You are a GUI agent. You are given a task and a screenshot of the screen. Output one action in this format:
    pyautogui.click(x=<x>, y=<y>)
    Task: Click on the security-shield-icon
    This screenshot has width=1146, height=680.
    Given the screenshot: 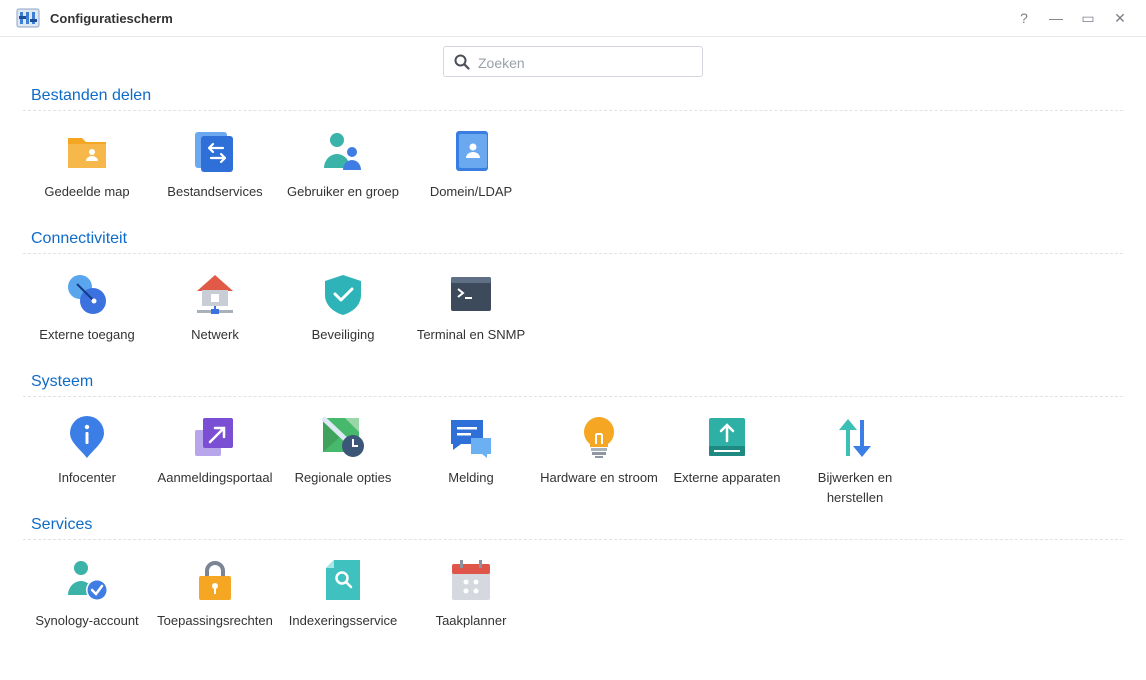 What is the action you would take?
    pyautogui.click(x=343, y=295)
    